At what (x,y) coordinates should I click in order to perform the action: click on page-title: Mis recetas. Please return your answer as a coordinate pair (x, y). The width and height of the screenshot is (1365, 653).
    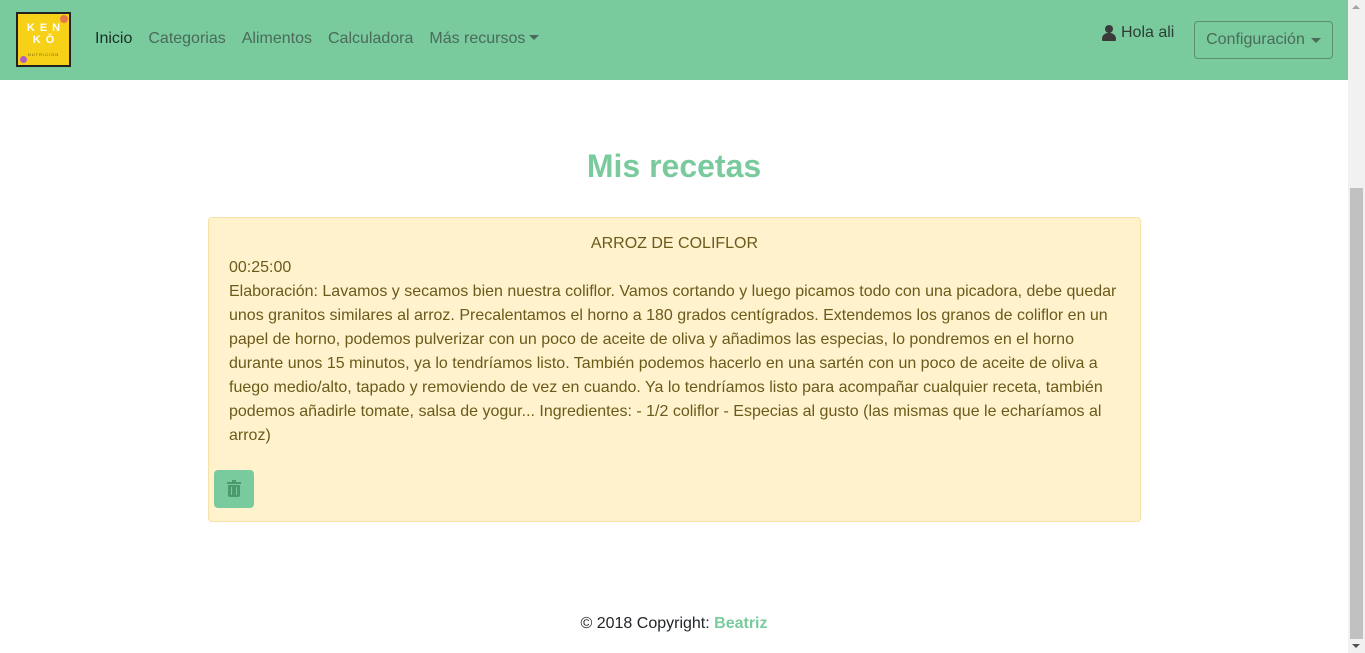
    Looking at the image, I should click on (674, 166).